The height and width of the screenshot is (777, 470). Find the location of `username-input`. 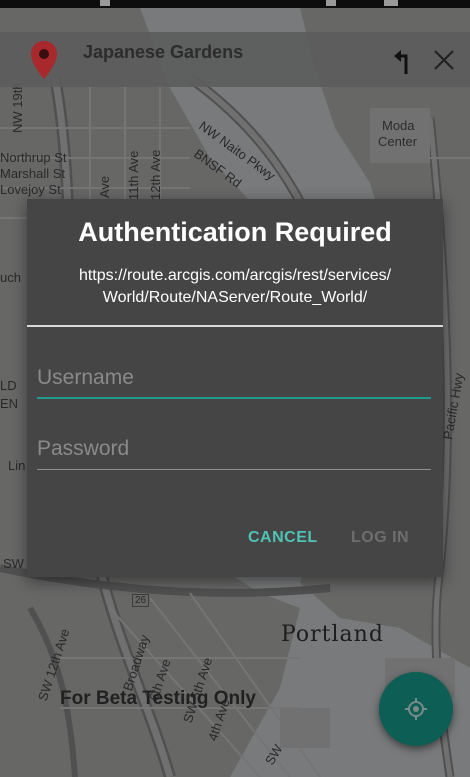

username-input is located at coordinates (234, 378).